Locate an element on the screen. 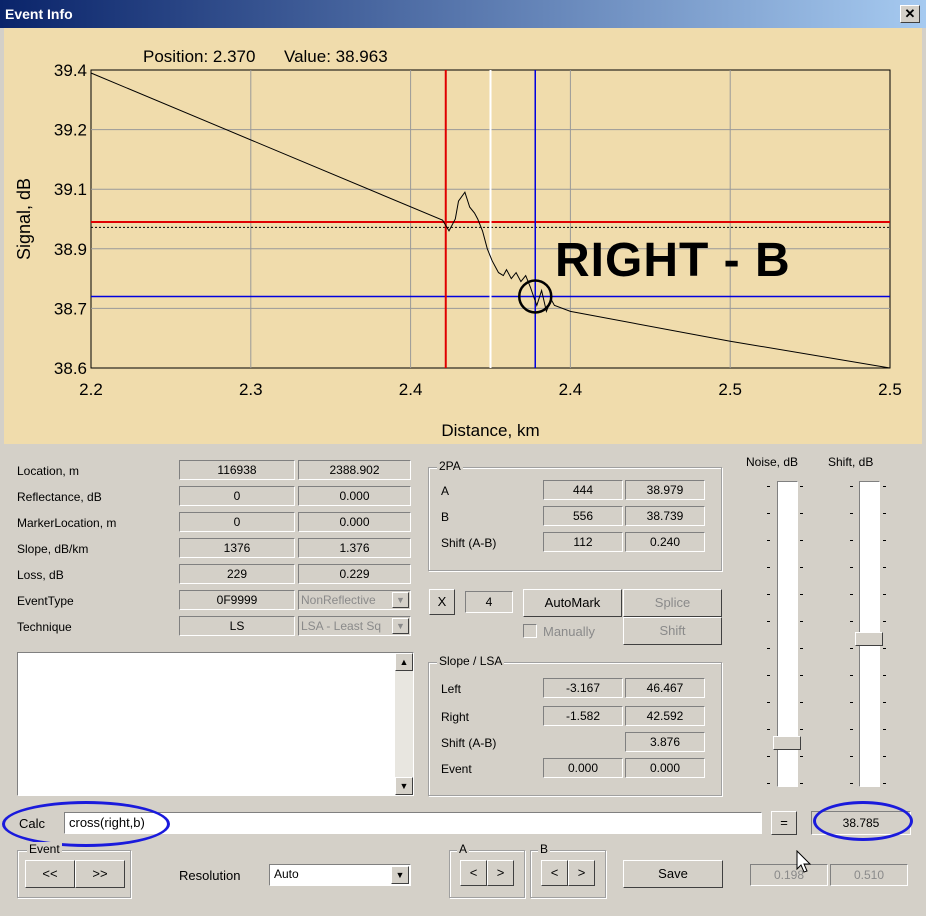 The image size is (926, 916). slope-event-v2: 0.000 is located at coordinates (665, 768).